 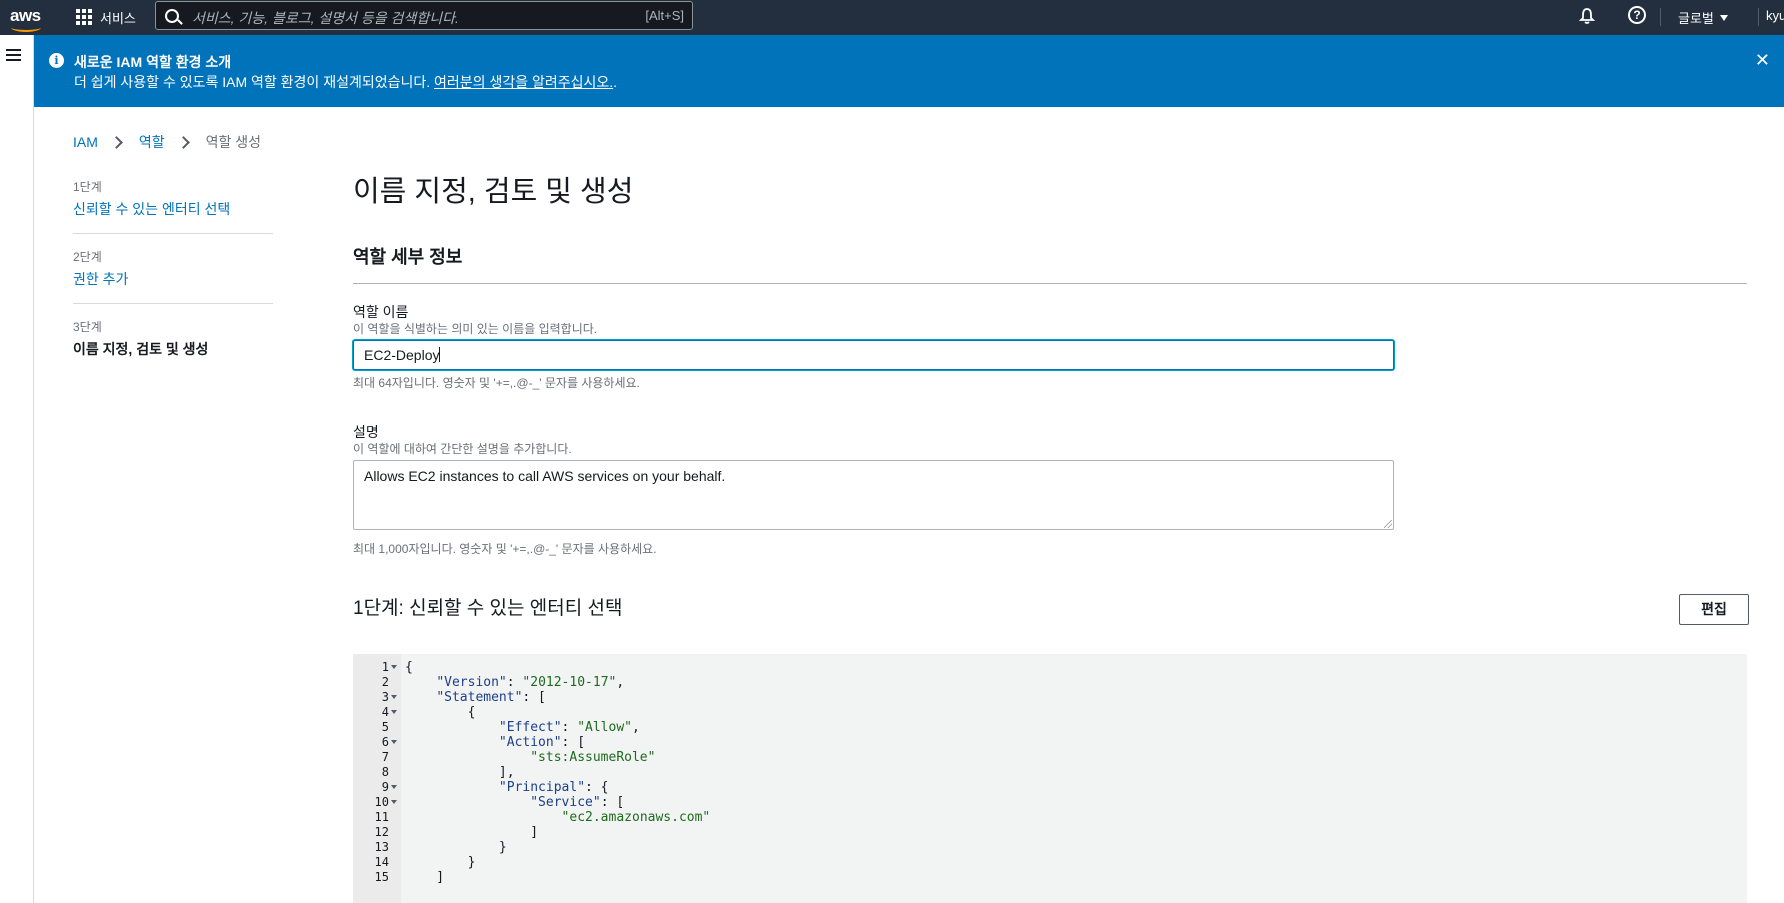 What do you see at coordinates (27, 19) in the screenshot?
I see `aws-logo: aws` at bounding box center [27, 19].